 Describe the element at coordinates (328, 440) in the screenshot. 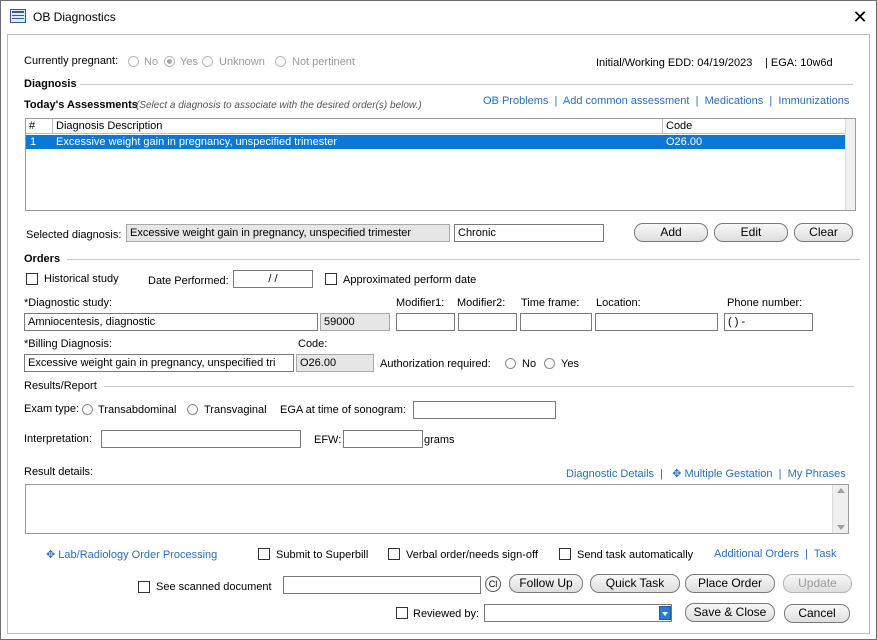

I see `efw-label: EFW:` at that location.